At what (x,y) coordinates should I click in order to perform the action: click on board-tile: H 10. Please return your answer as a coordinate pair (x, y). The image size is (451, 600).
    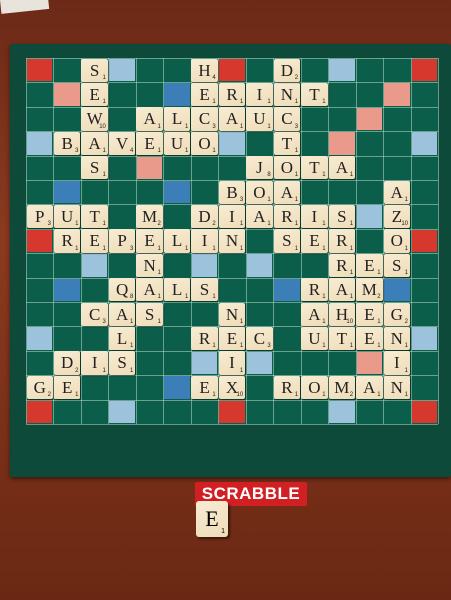
    Looking at the image, I should click on (342, 314).